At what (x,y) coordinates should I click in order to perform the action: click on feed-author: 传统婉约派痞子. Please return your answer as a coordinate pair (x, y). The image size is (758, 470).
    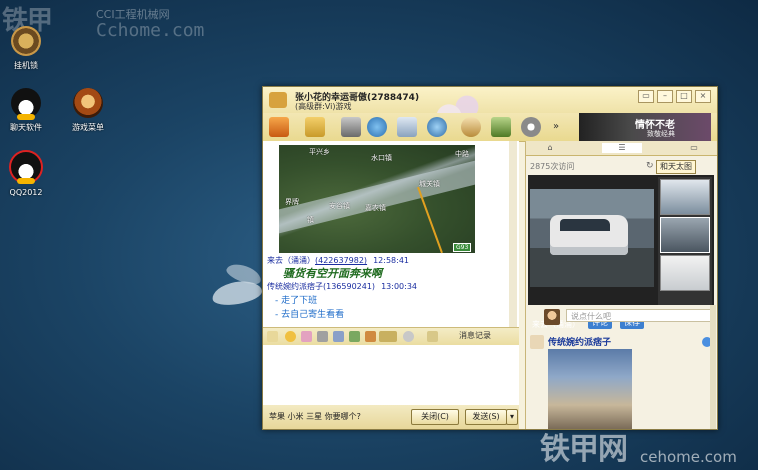
    Looking at the image, I should click on (579, 341).